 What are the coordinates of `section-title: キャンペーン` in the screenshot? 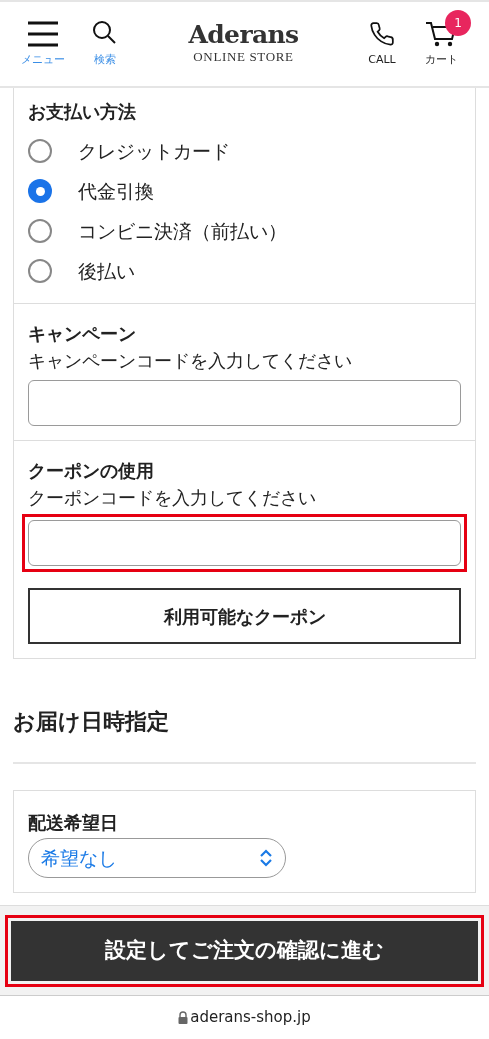 It's located at (82, 334).